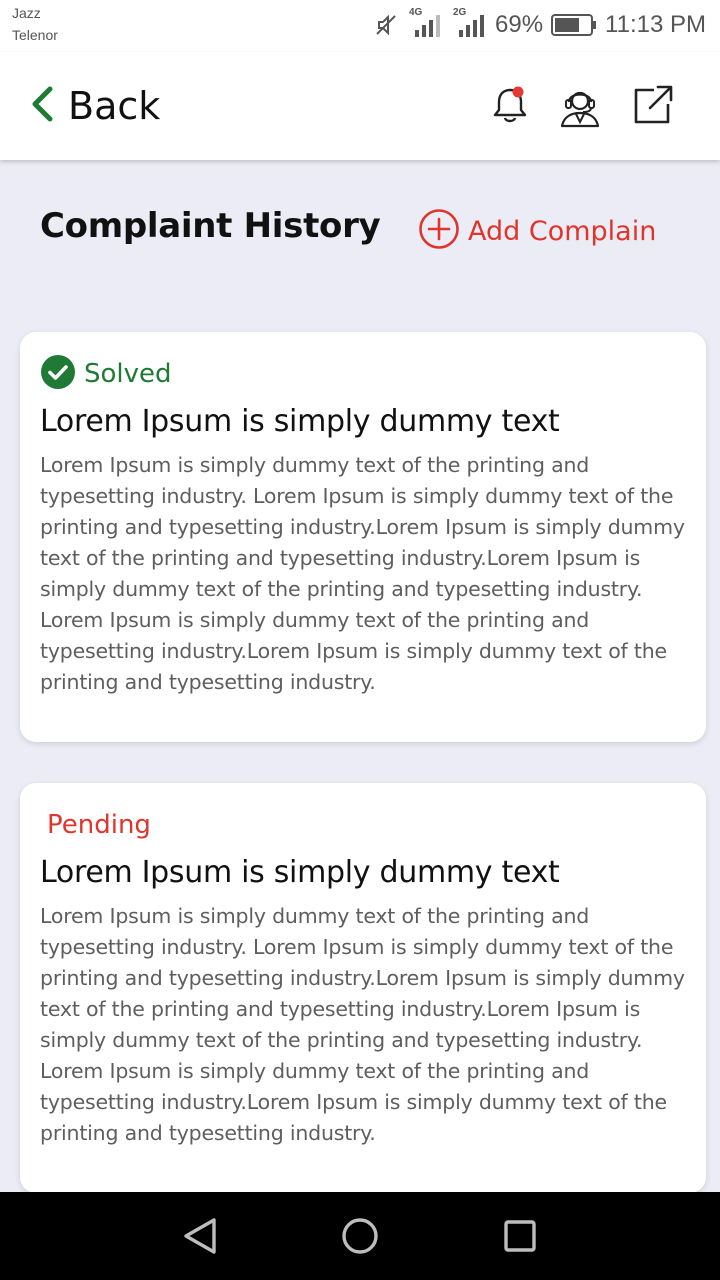 The image size is (720, 1280). Describe the element at coordinates (128, 374) in the screenshot. I see `status-badge: Solved` at that location.